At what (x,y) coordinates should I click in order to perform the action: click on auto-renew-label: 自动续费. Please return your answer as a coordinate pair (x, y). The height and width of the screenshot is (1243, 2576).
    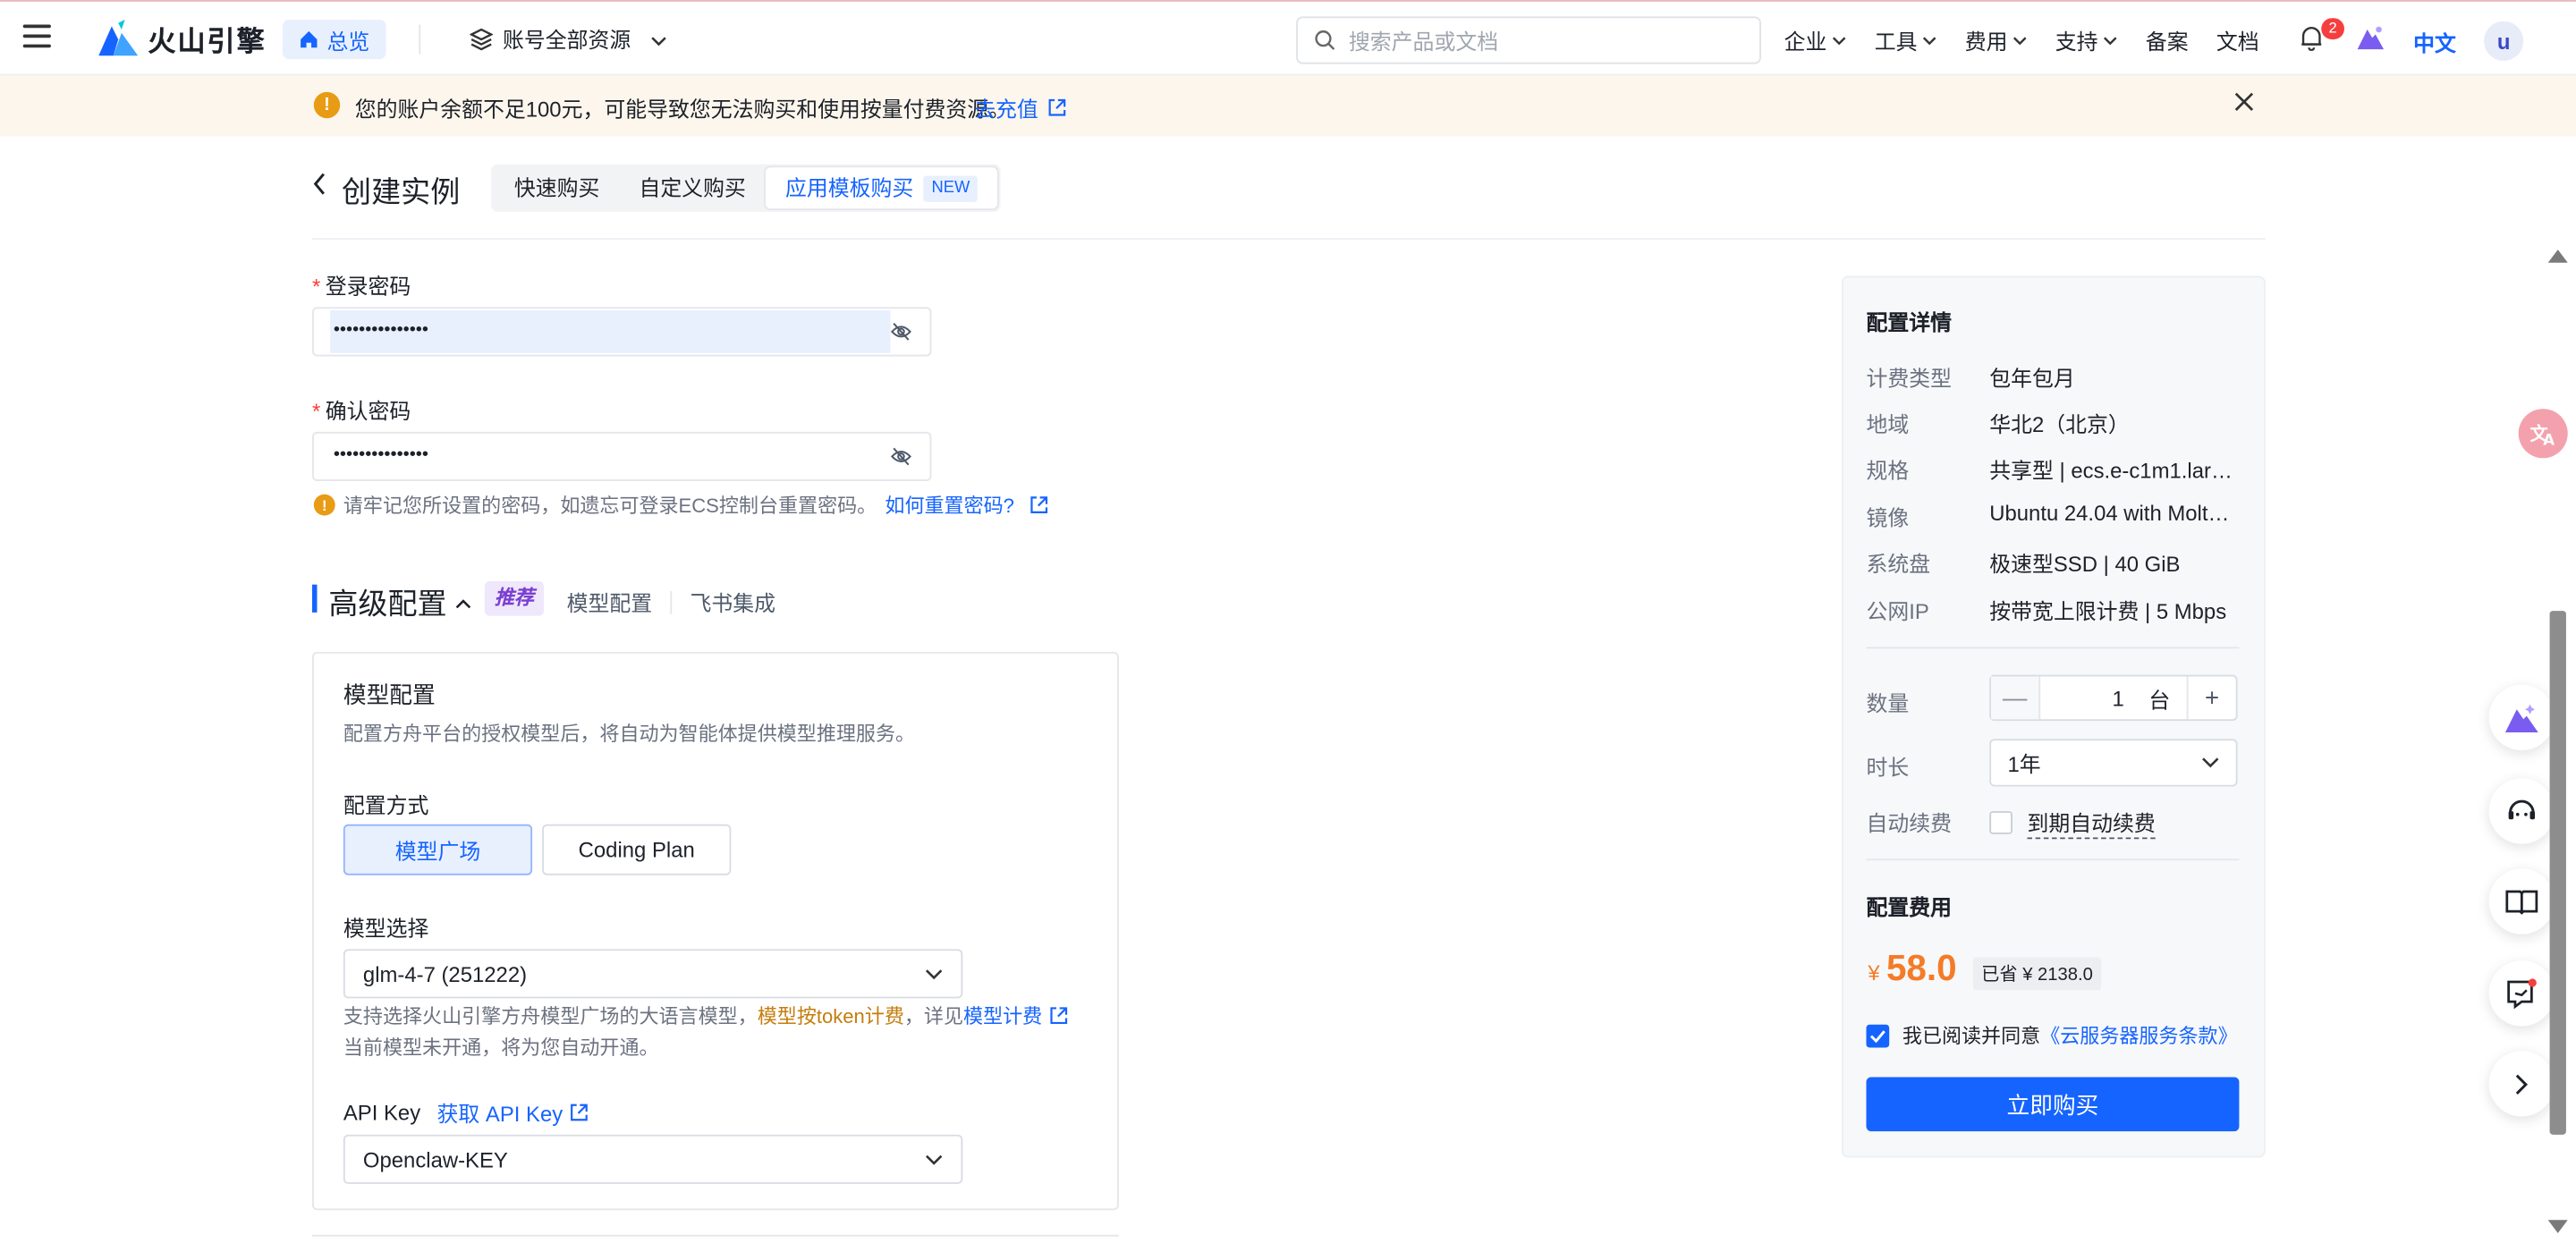
    Looking at the image, I should click on (1909, 823).